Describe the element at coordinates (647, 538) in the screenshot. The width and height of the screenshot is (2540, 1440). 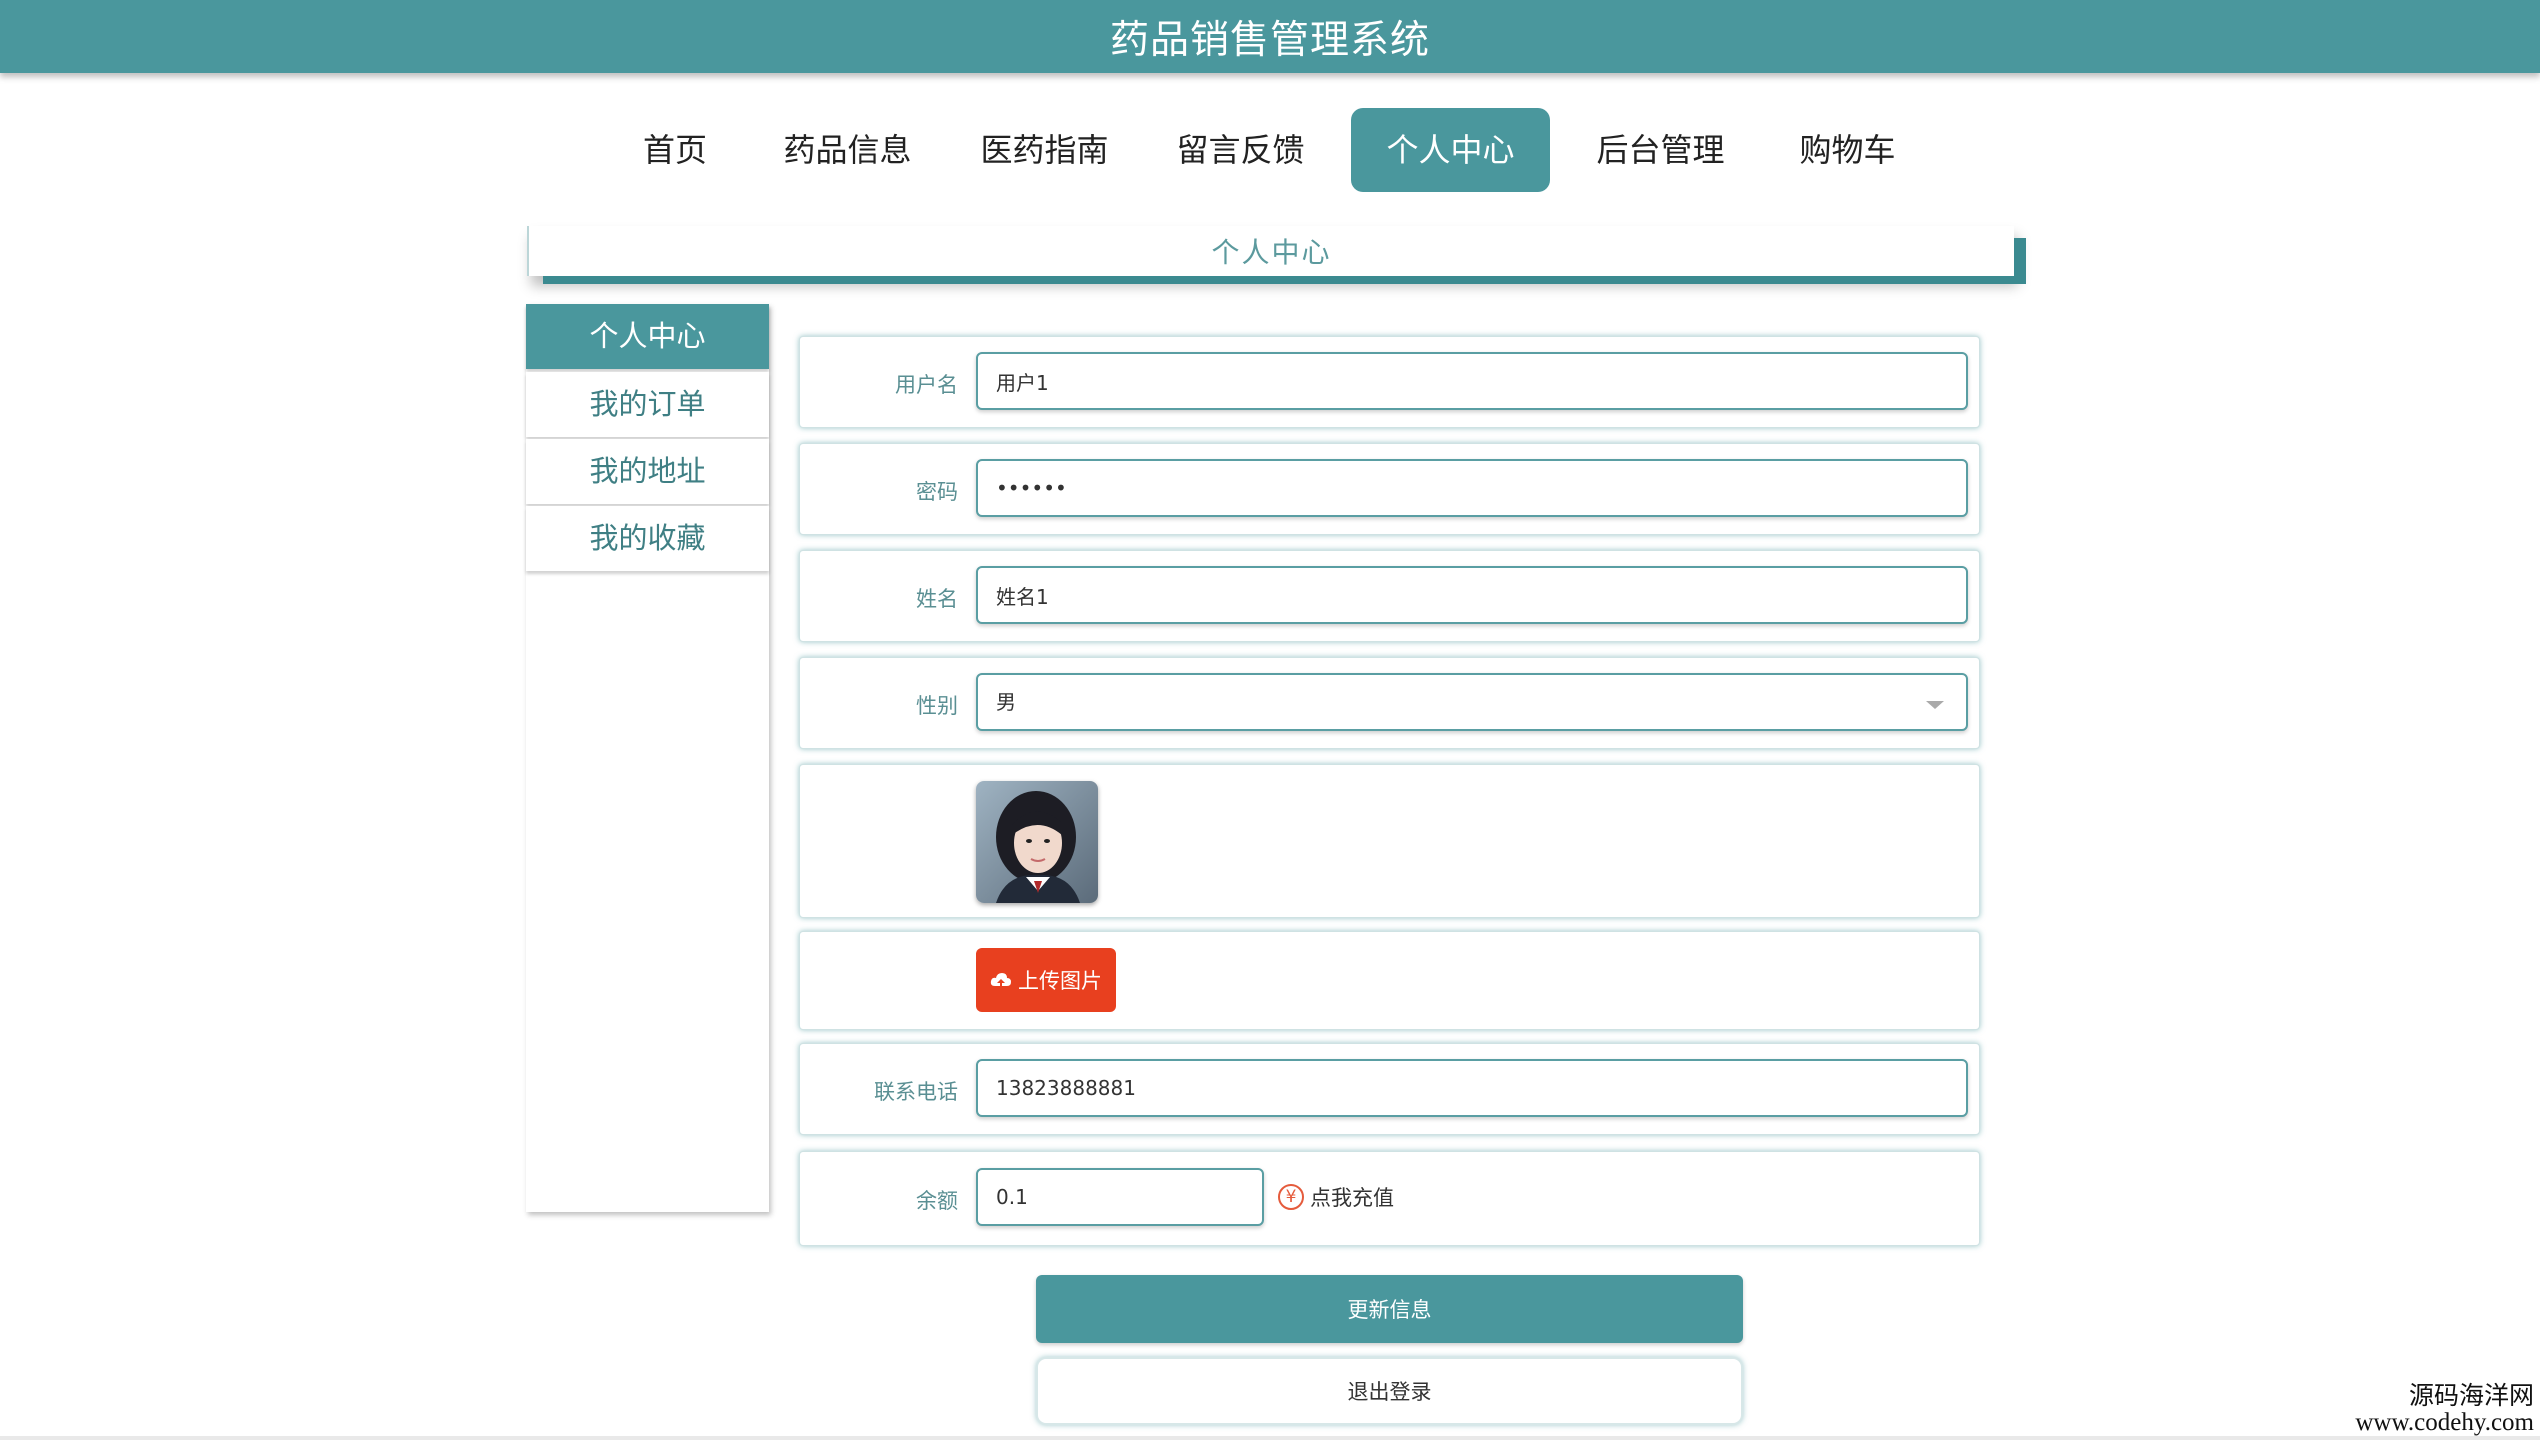
I see `sidebar-item-my-favorites: 我的收藏` at that location.